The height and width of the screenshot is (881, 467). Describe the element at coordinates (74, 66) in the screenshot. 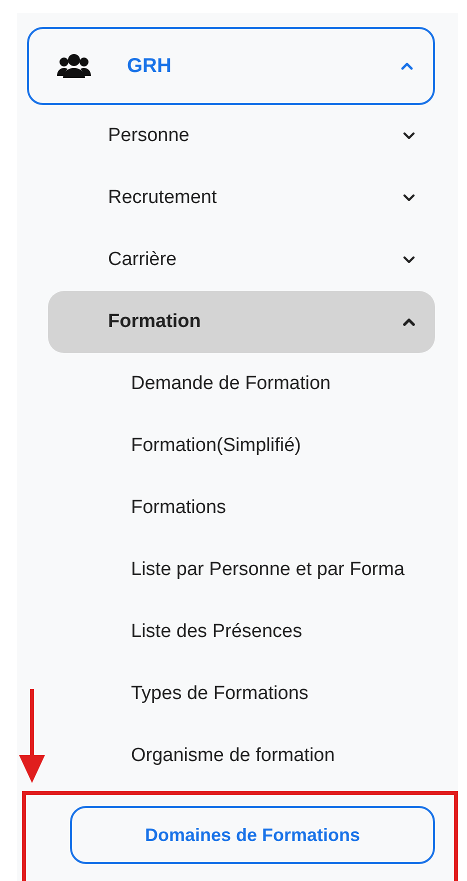

I see `people-icon` at that location.